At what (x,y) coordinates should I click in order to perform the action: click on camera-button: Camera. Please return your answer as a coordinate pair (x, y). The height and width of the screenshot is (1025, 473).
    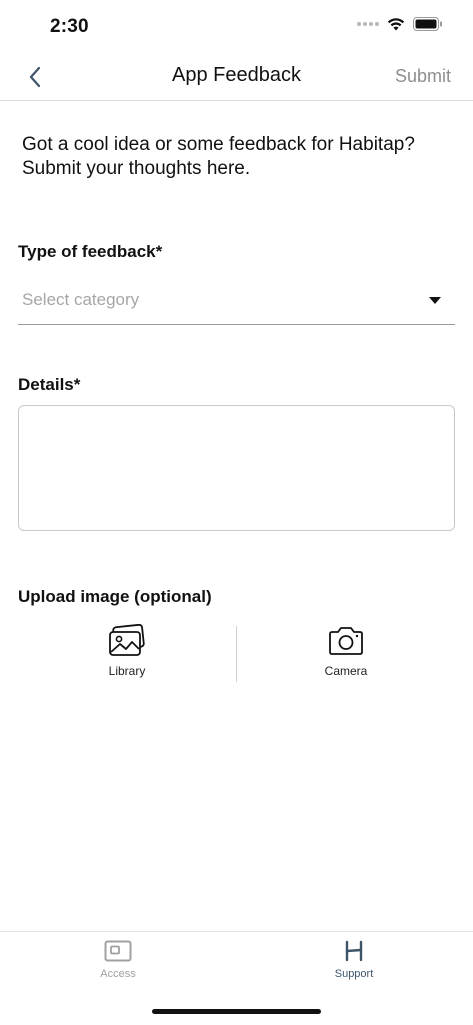
    Looking at the image, I should click on (346, 654).